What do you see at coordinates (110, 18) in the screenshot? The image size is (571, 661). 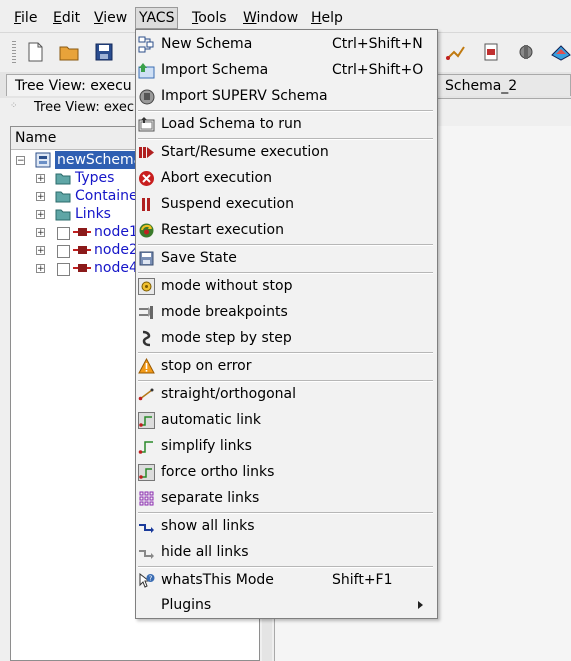 I see `menu-view: View` at bounding box center [110, 18].